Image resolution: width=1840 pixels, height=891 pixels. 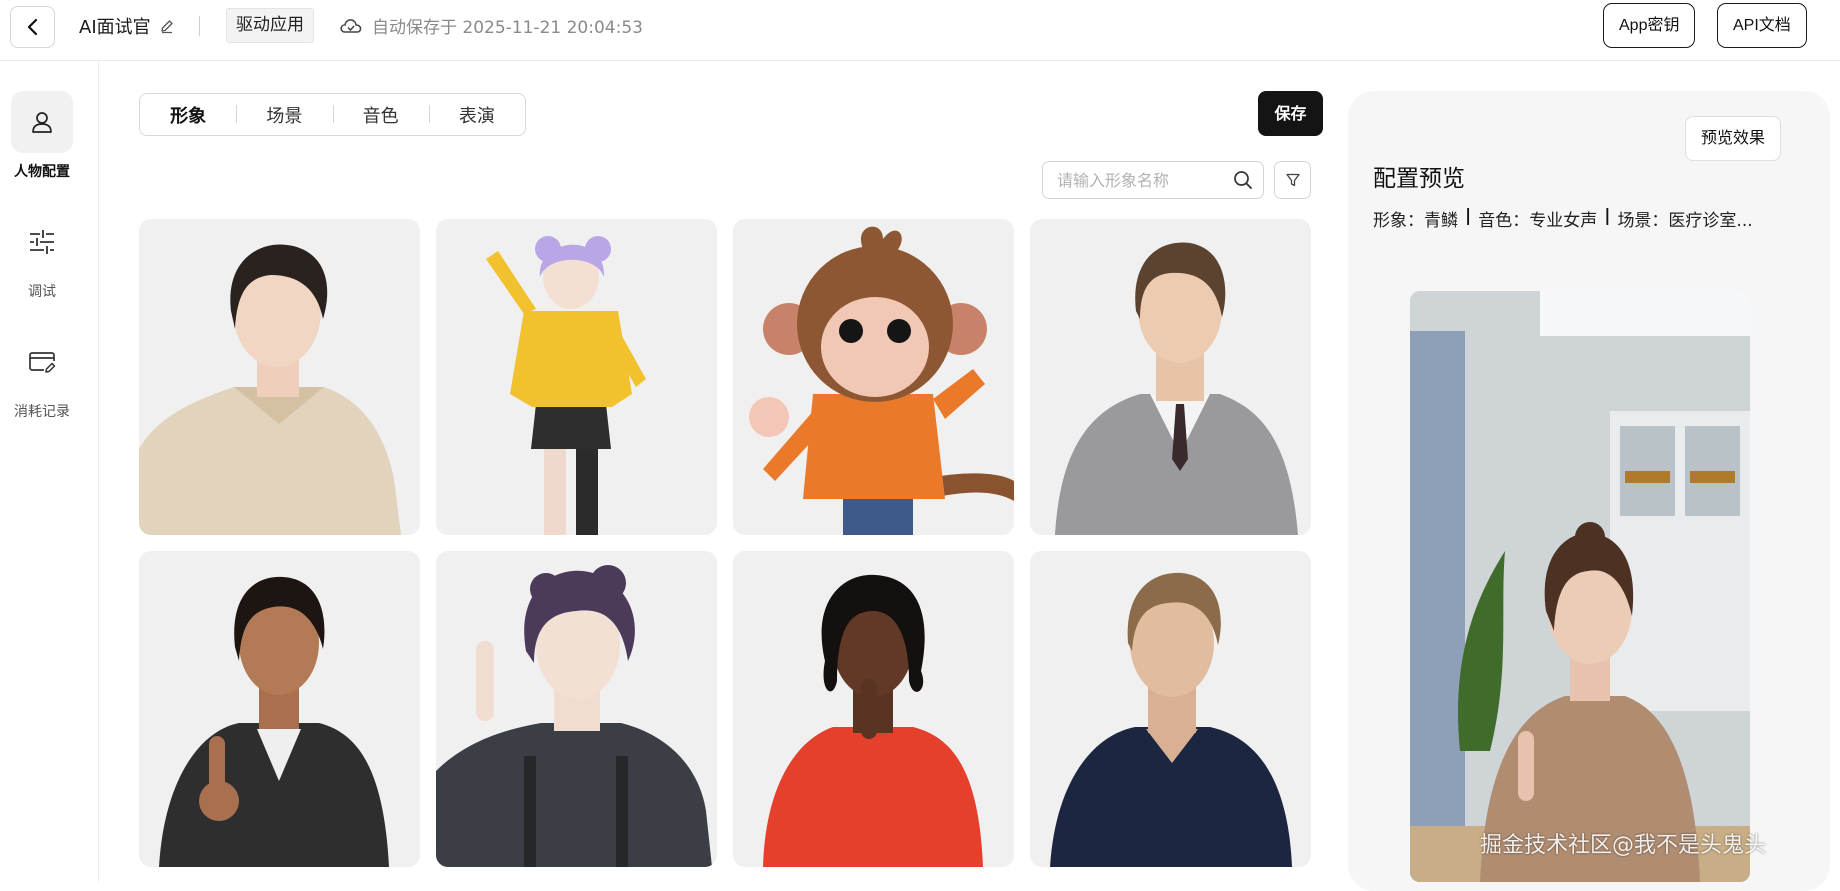 I want to click on chevron-left-icon, so click(x=32, y=27).